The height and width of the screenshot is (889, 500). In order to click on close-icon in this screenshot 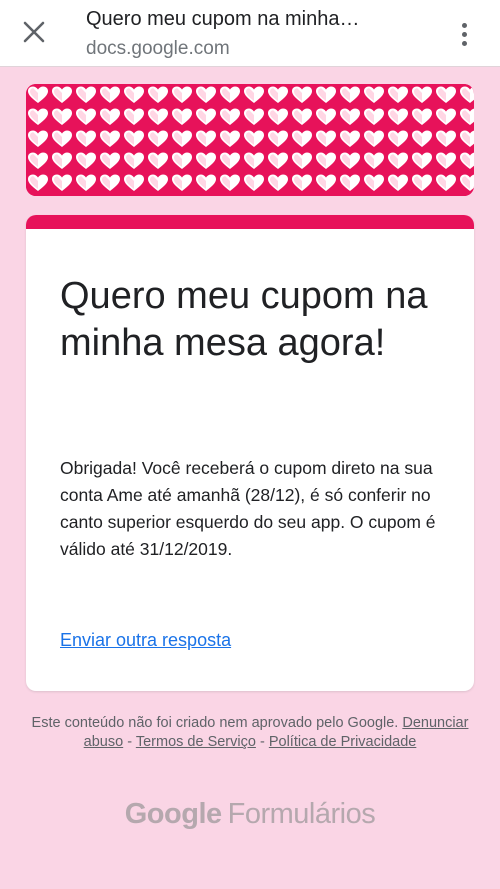, I will do `click(34, 34)`.